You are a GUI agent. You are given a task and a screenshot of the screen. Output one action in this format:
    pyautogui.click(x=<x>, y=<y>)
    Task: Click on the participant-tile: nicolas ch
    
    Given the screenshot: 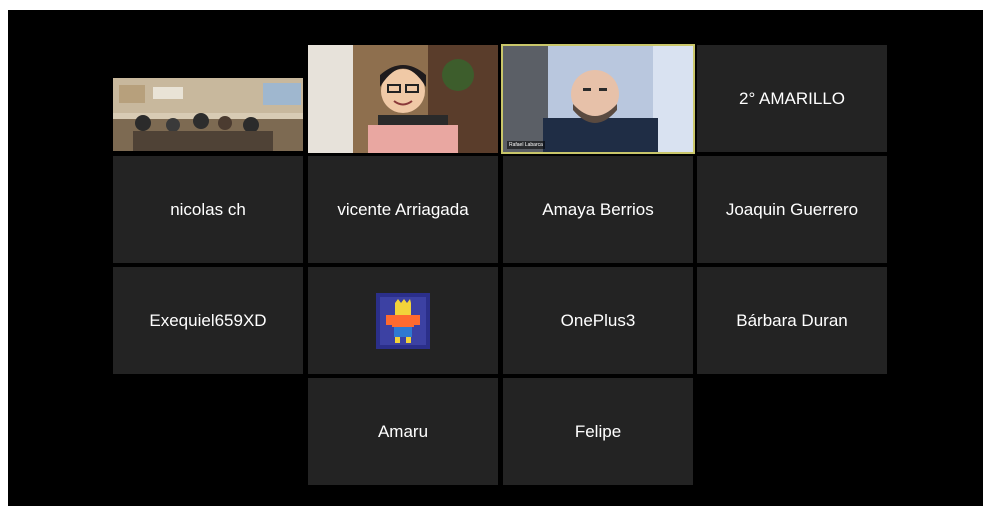 What is the action you would take?
    pyautogui.click(x=208, y=209)
    